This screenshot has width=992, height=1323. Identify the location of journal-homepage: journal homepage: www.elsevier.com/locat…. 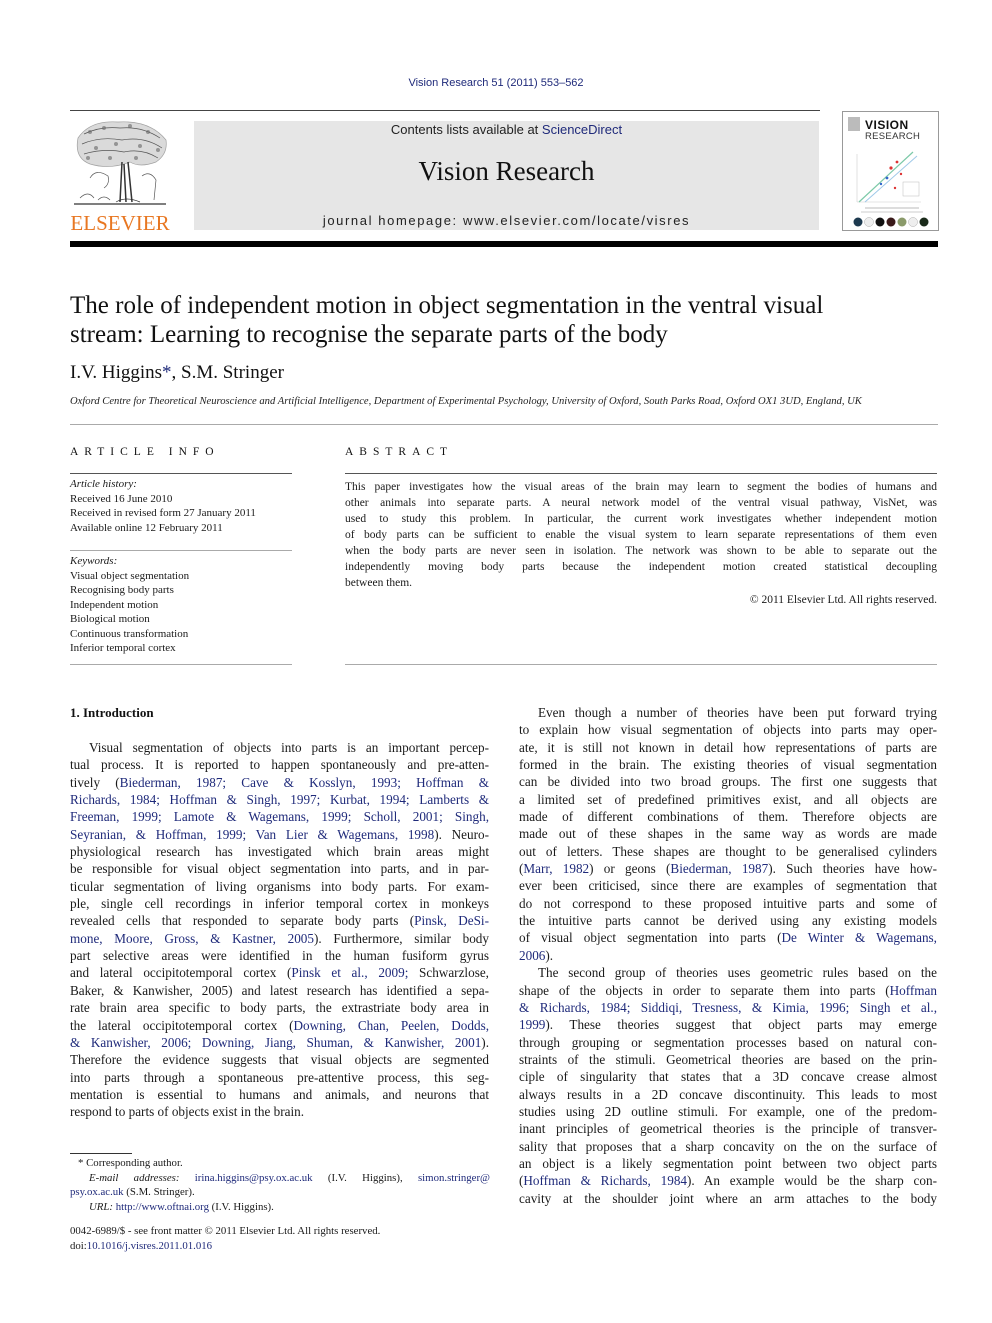
(506, 220).